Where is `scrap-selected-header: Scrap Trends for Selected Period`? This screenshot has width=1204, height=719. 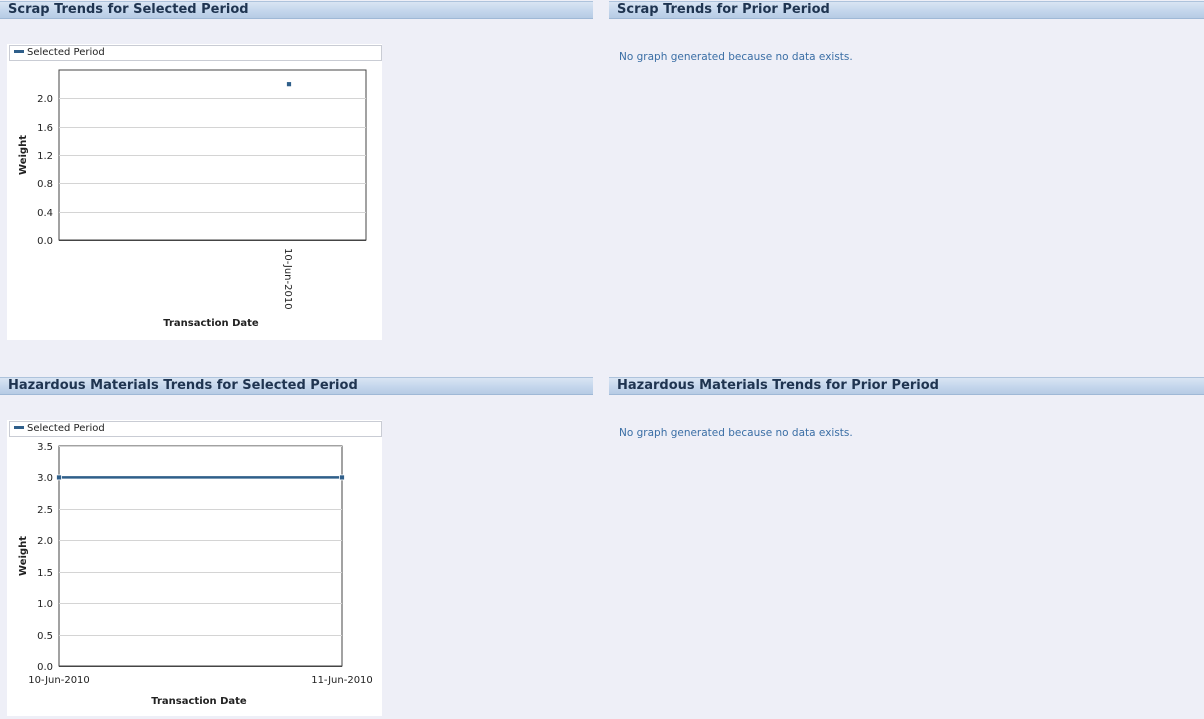
scrap-selected-header: Scrap Trends for Selected Period is located at coordinates (296, 10).